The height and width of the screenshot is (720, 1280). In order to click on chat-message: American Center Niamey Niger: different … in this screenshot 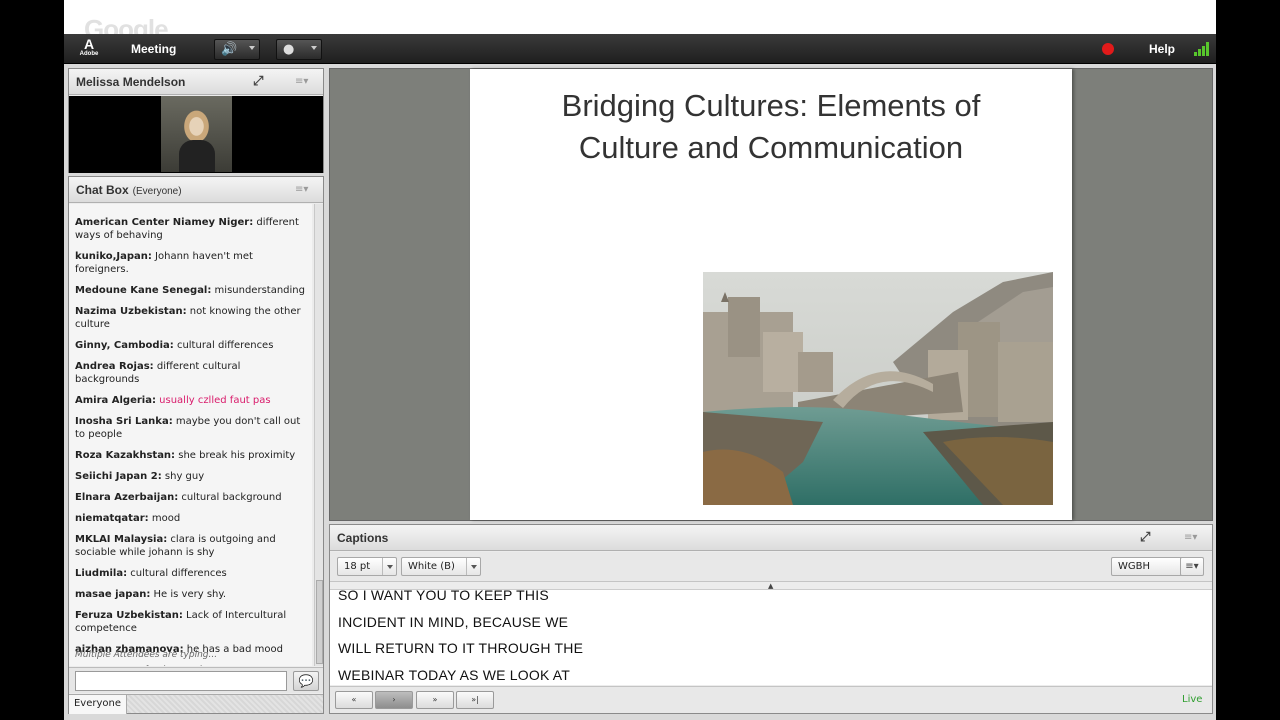, I will do `click(190, 229)`.